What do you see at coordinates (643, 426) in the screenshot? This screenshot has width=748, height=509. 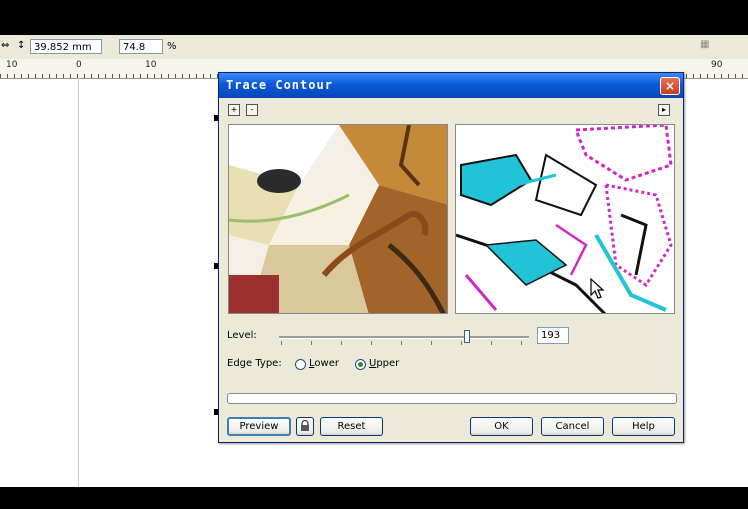 I see `help-button: Help` at bounding box center [643, 426].